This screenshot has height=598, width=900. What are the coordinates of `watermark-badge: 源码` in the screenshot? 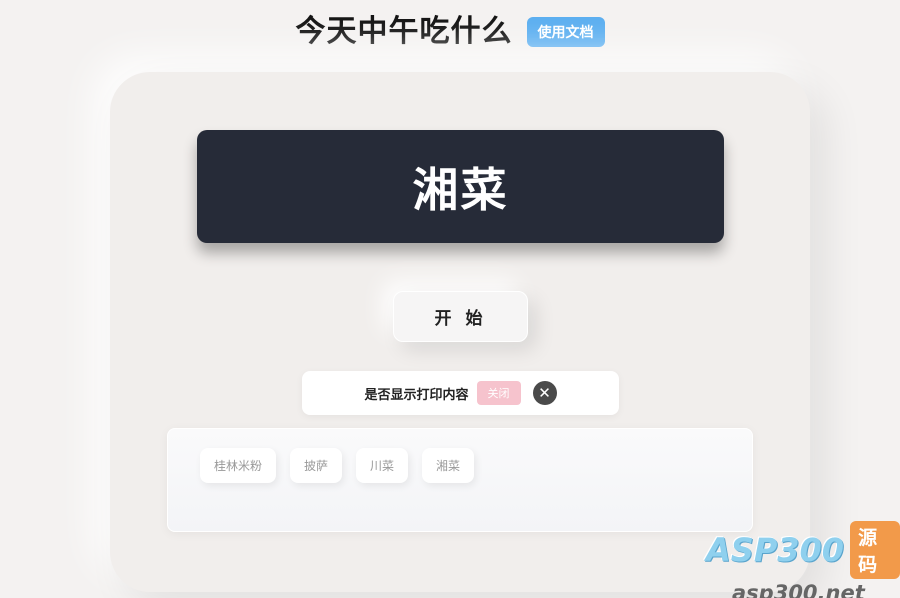 It's located at (875, 550).